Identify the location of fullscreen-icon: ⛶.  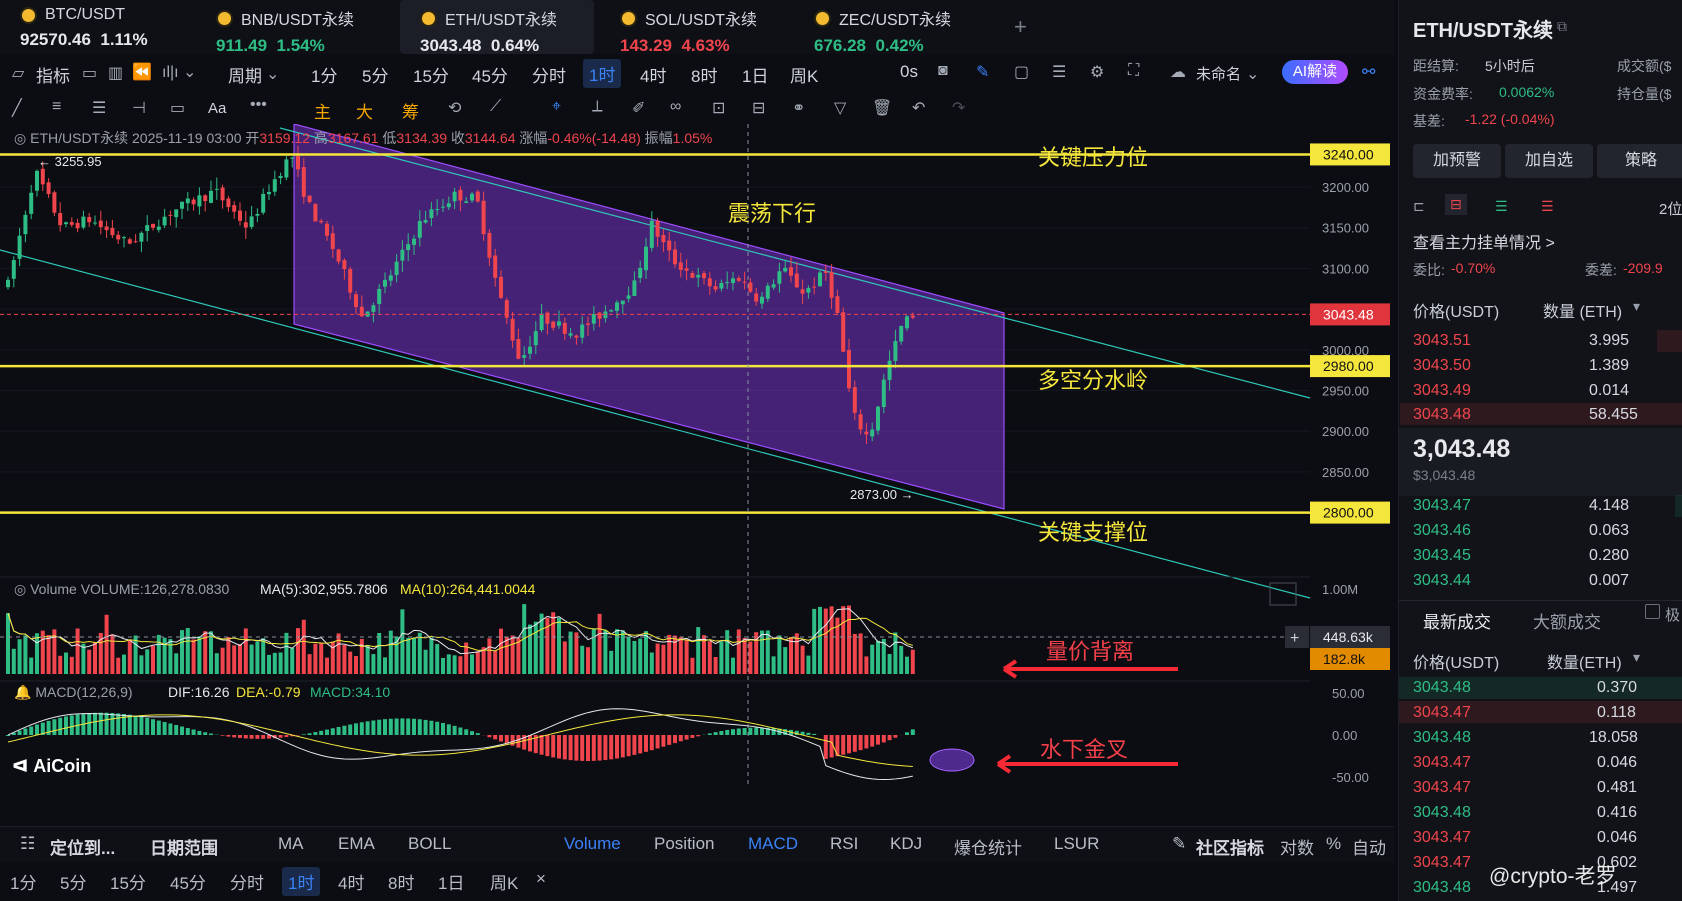
(1133, 71).